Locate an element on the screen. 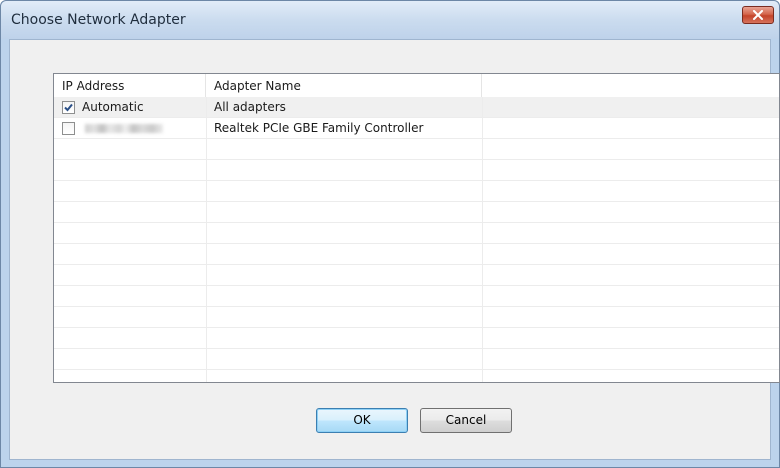  column-header-adapter-name: Adapter Name is located at coordinates (344, 85).